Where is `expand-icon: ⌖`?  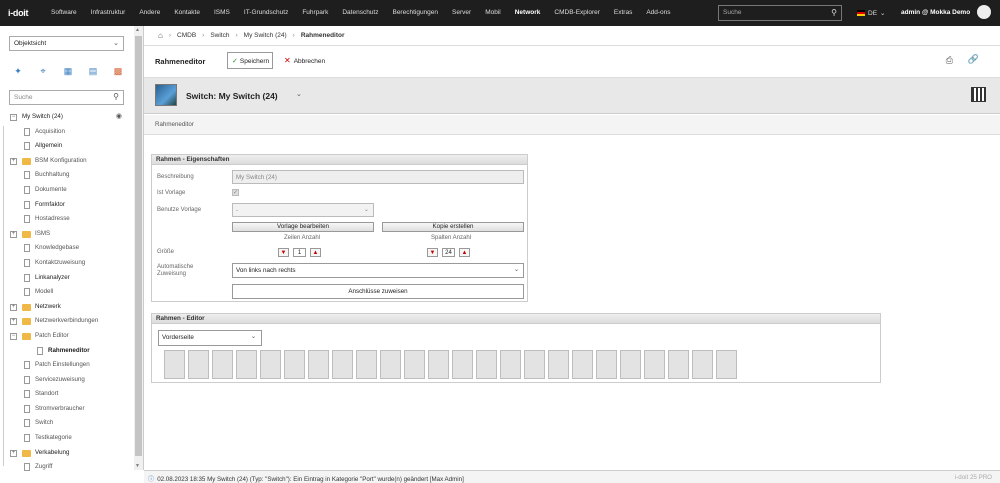
expand-icon: ⌖ is located at coordinates (43, 71).